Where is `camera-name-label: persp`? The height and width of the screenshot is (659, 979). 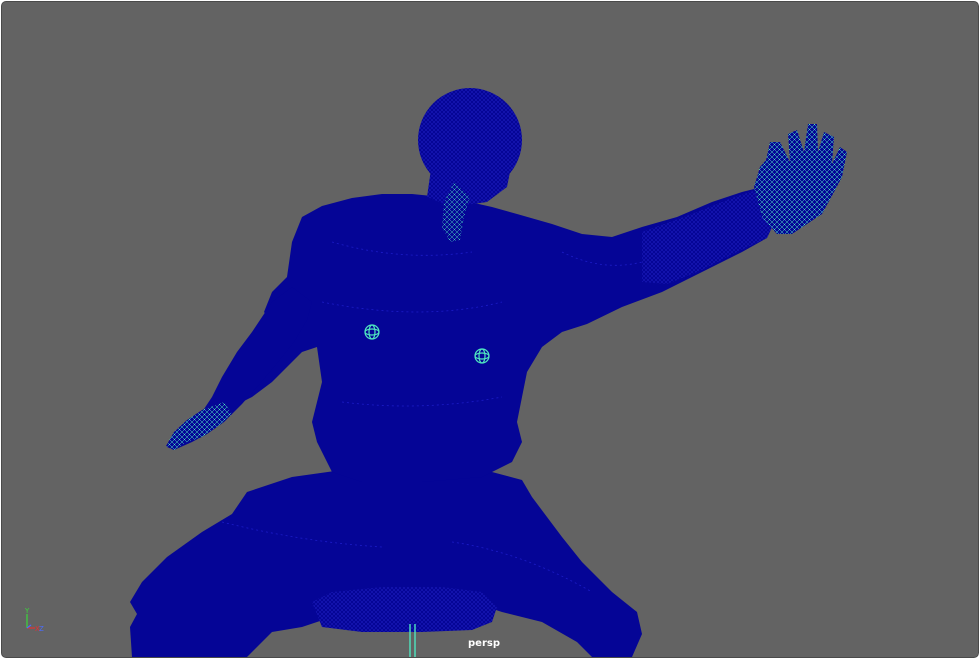
camera-name-label: persp is located at coordinates (484, 643).